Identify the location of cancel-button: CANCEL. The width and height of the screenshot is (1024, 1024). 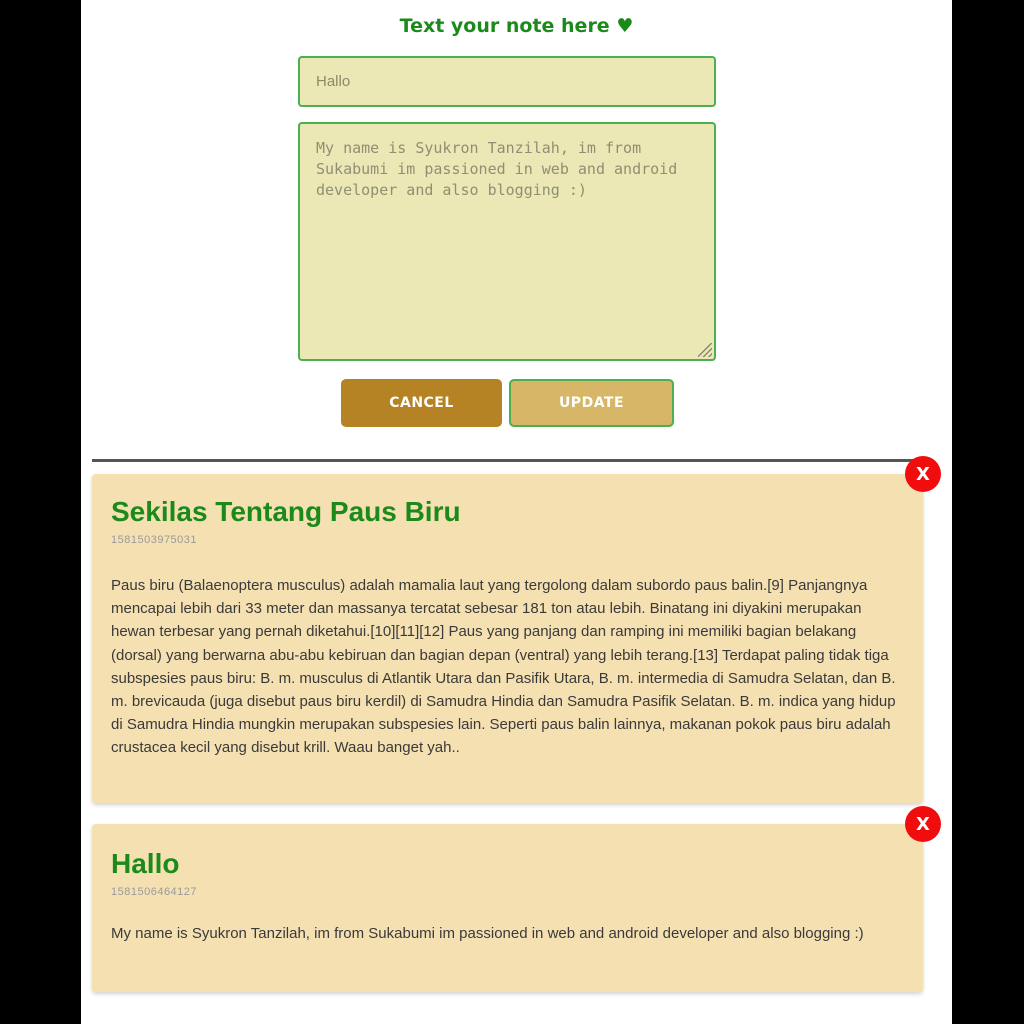
(421, 403).